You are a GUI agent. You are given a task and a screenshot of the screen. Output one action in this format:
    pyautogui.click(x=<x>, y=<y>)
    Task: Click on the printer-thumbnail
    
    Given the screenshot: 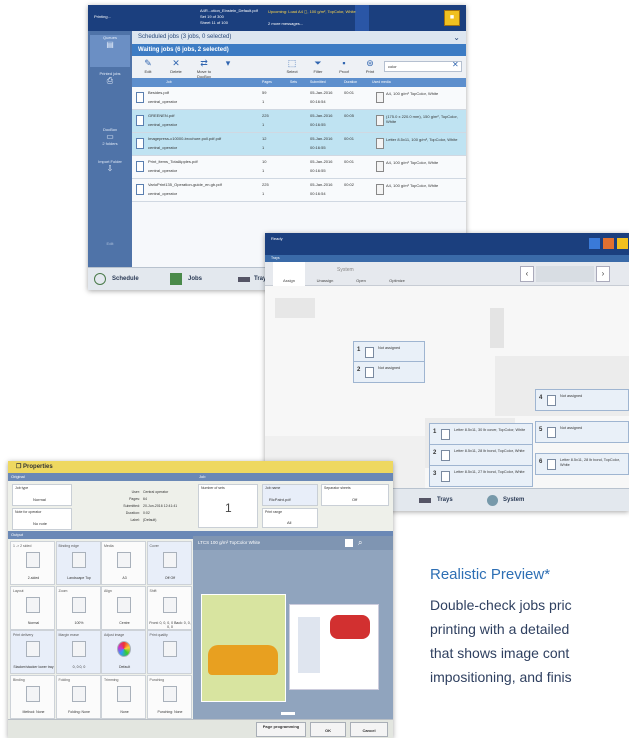 What is the action you would take?
    pyautogui.click(x=565, y=274)
    